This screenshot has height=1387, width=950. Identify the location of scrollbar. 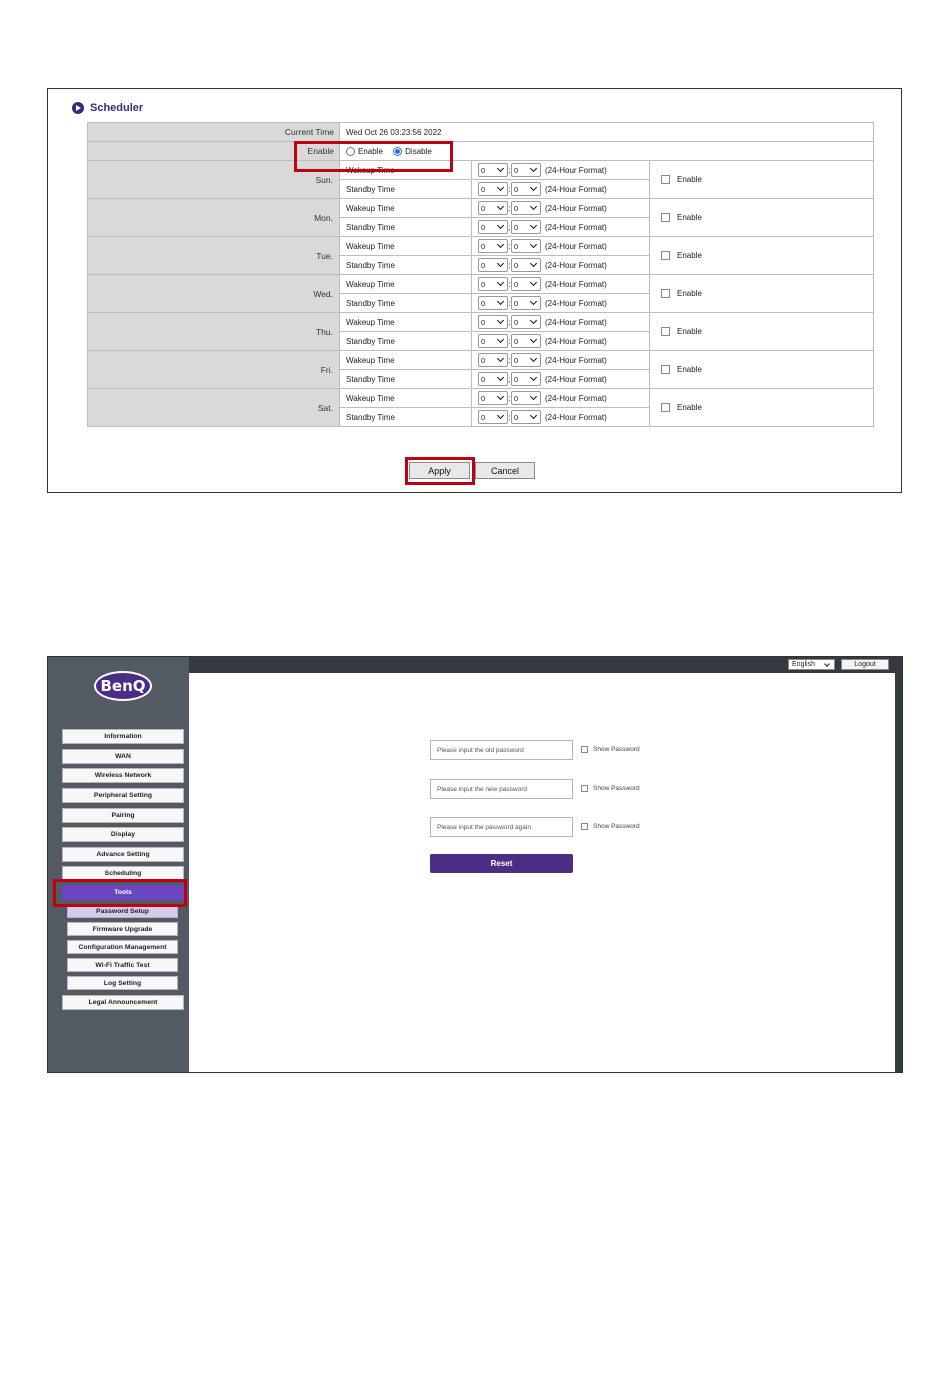
(898, 864).